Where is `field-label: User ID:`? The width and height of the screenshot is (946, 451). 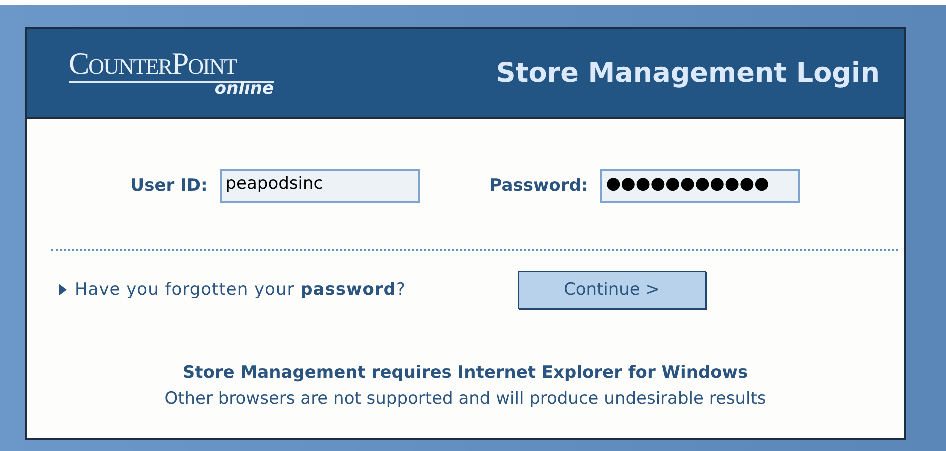
field-label: User ID: is located at coordinates (169, 186).